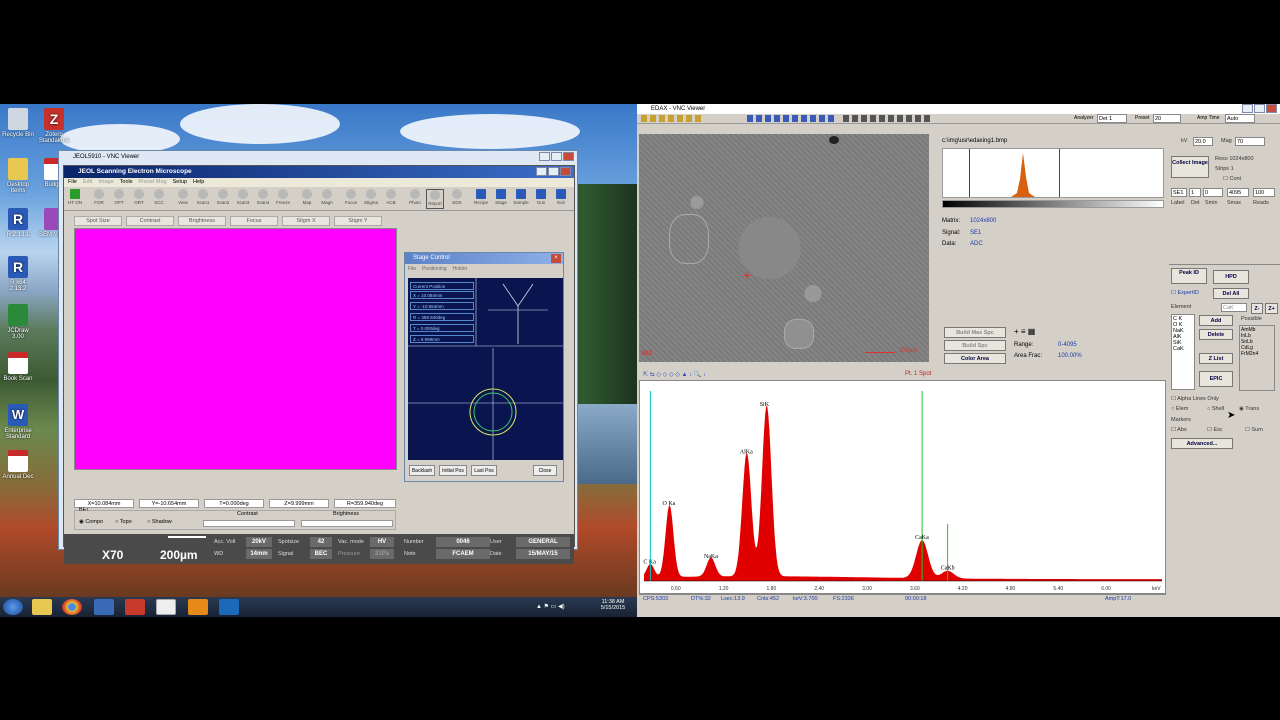  I want to click on radio-compo: ◉ Compo, so click(91, 522).